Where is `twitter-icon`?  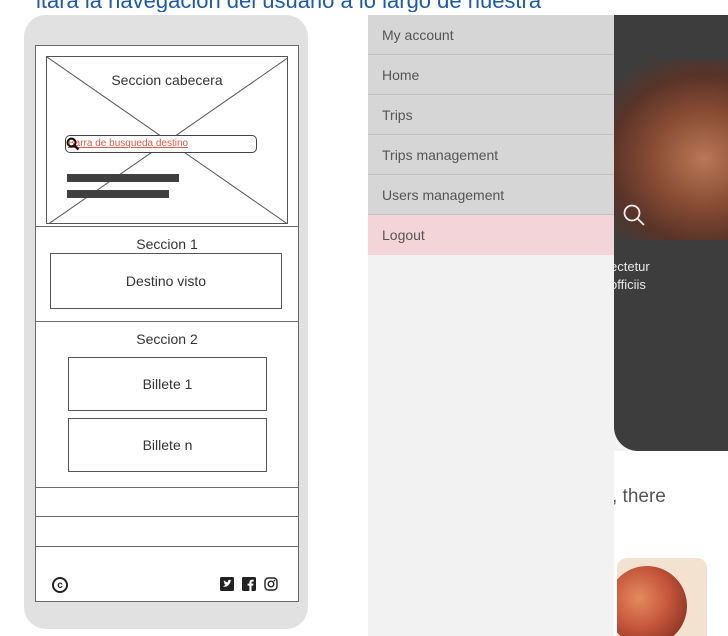 twitter-icon is located at coordinates (227, 584).